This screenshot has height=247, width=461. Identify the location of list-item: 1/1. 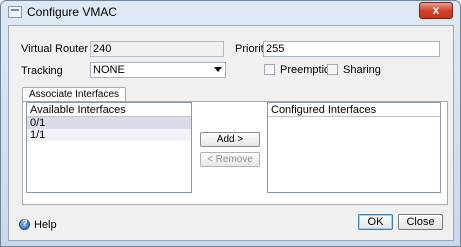
(109, 135).